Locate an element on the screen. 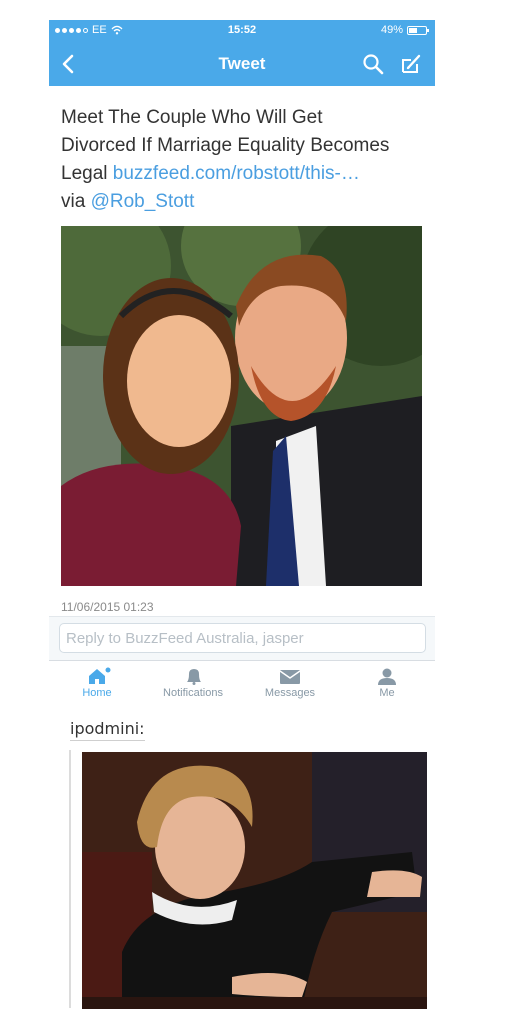 This screenshot has height=1023, width=531. status-bar: EE 15:52 49% is located at coordinates (242, 31).